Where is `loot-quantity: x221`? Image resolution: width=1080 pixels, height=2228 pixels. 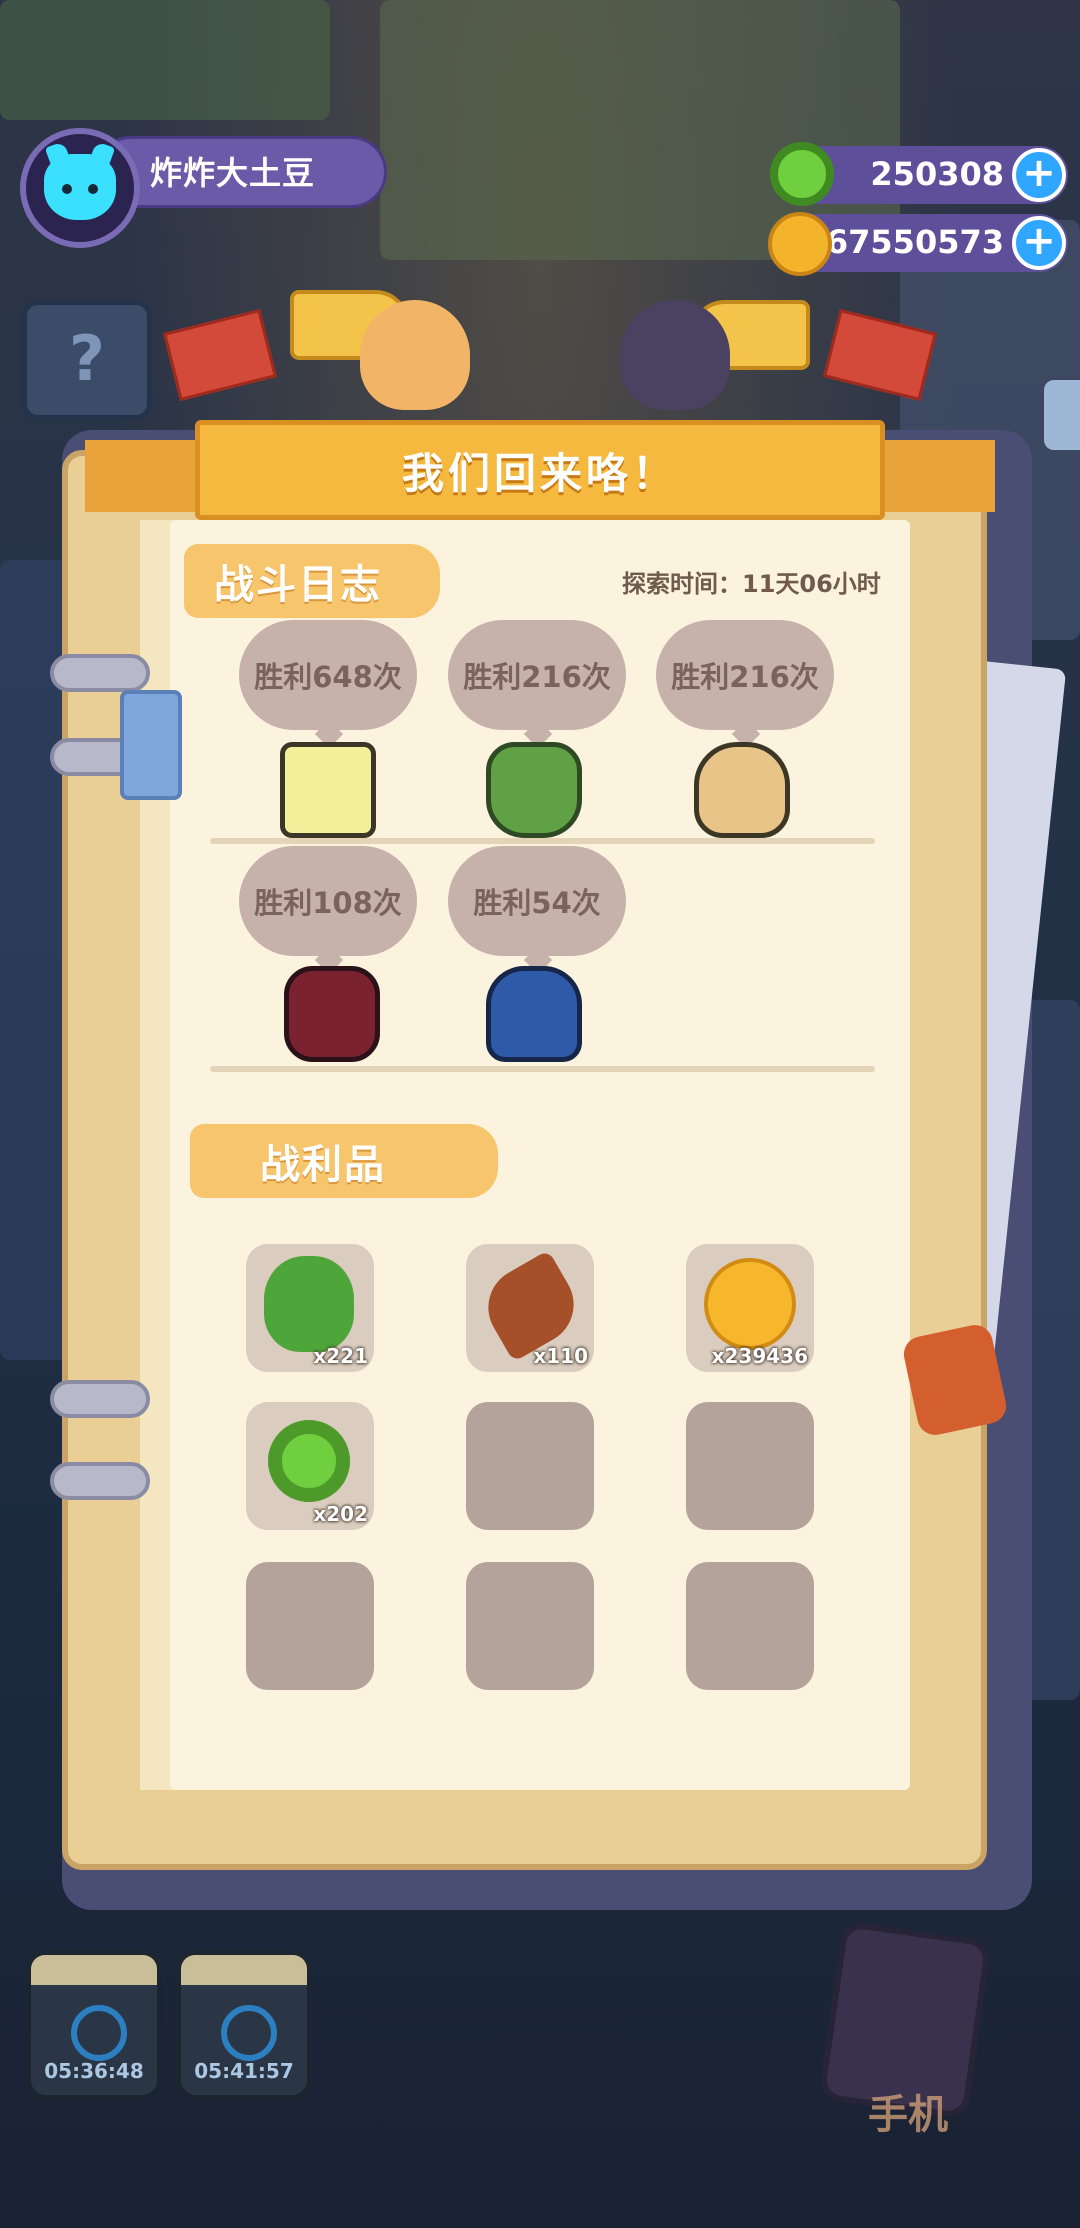 loot-quantity: x221 is located at coordinates (340, 1356).